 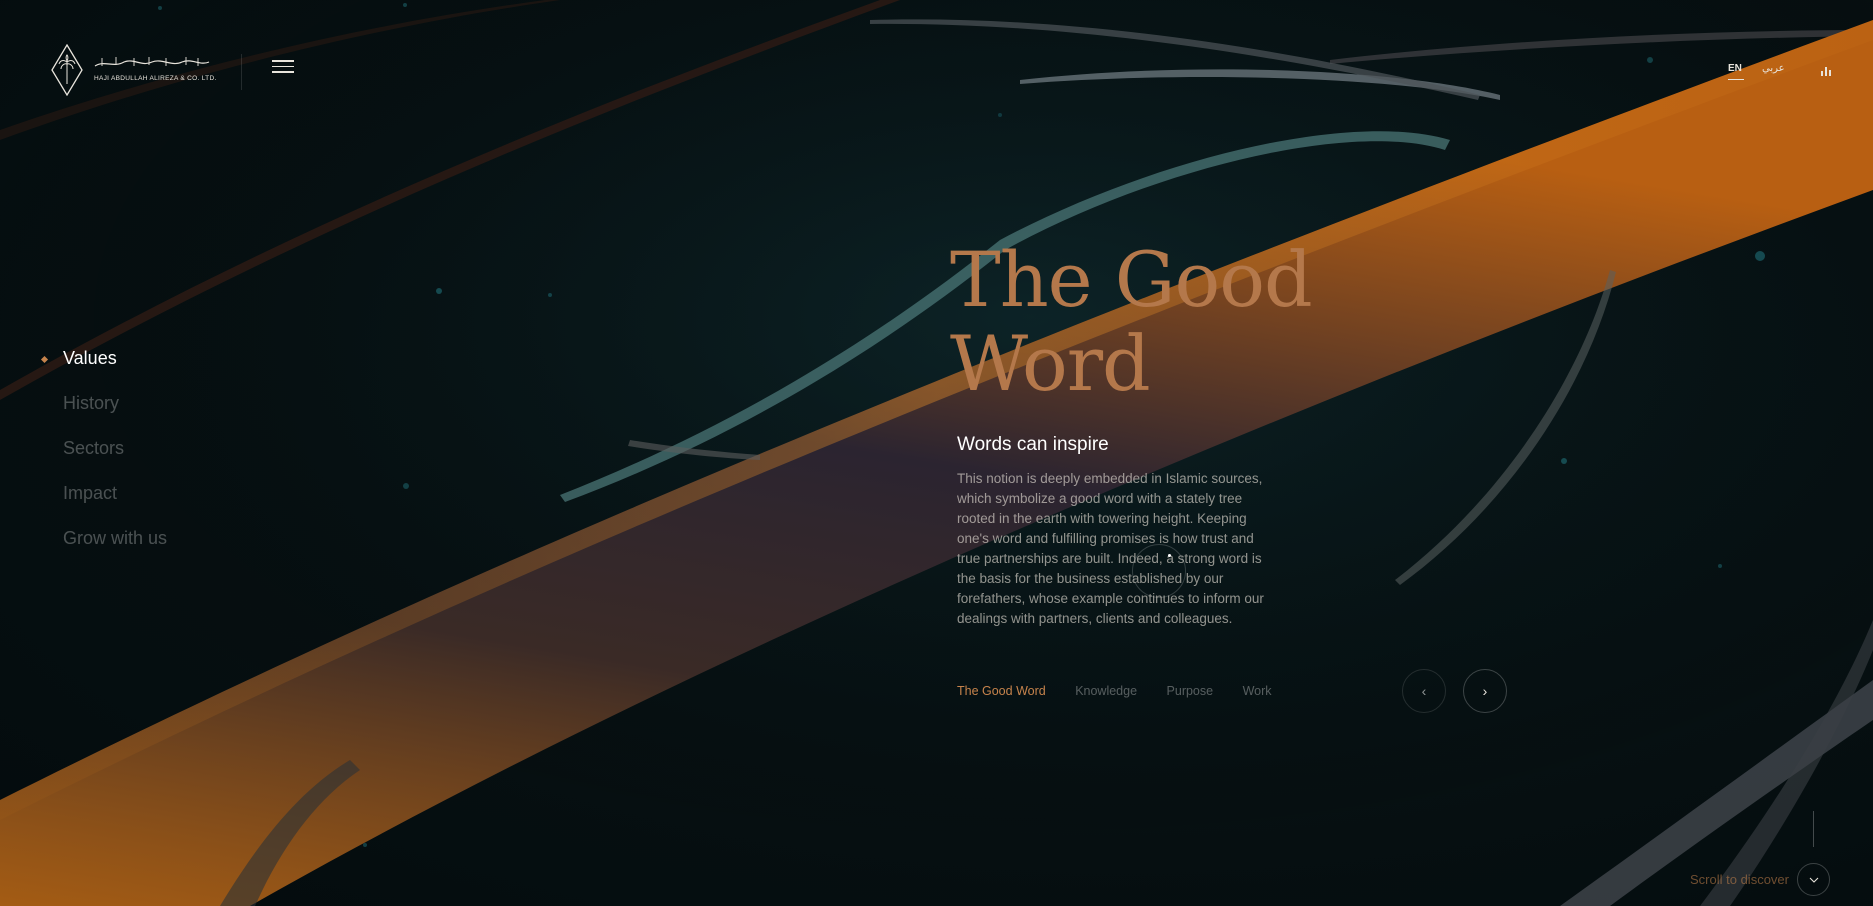 I want to click on hamburger-menu-icon, so click(x=283, y=68).